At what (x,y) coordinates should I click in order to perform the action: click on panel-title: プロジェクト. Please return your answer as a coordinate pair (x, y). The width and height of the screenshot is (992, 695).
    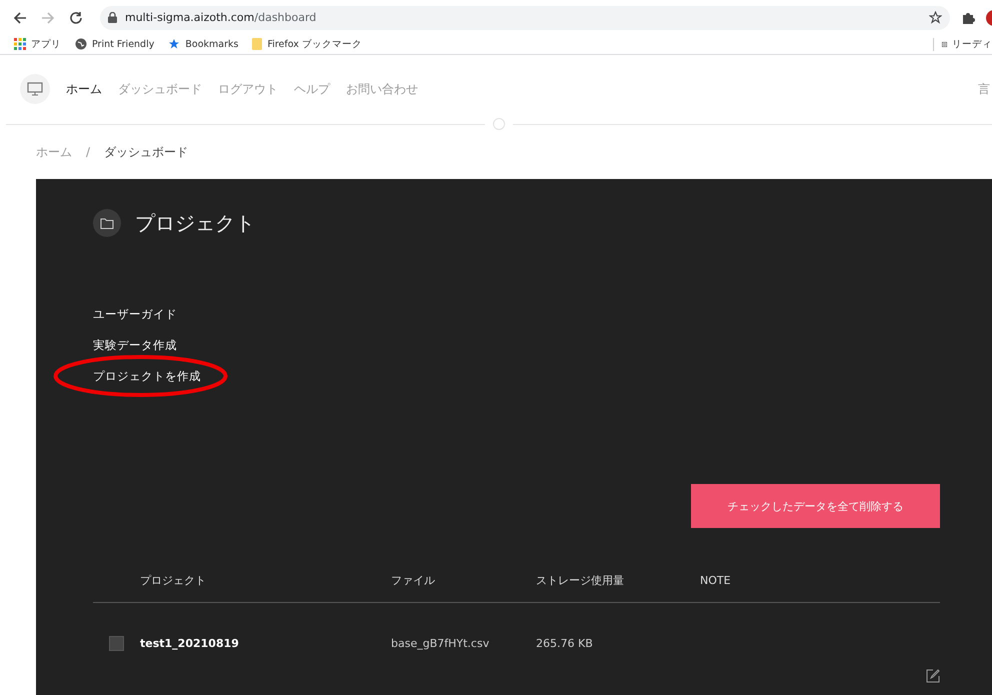
    Looking at the image, I should click on (195, 223).